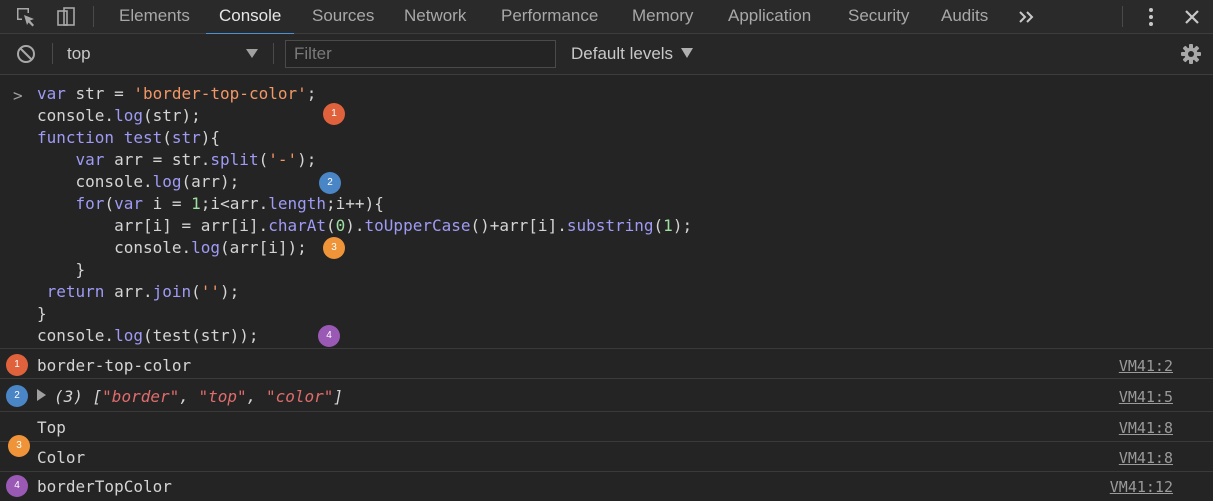 This screenshot has height=501, width=1213. I want to click on gear-icon, so click(1191, 54).